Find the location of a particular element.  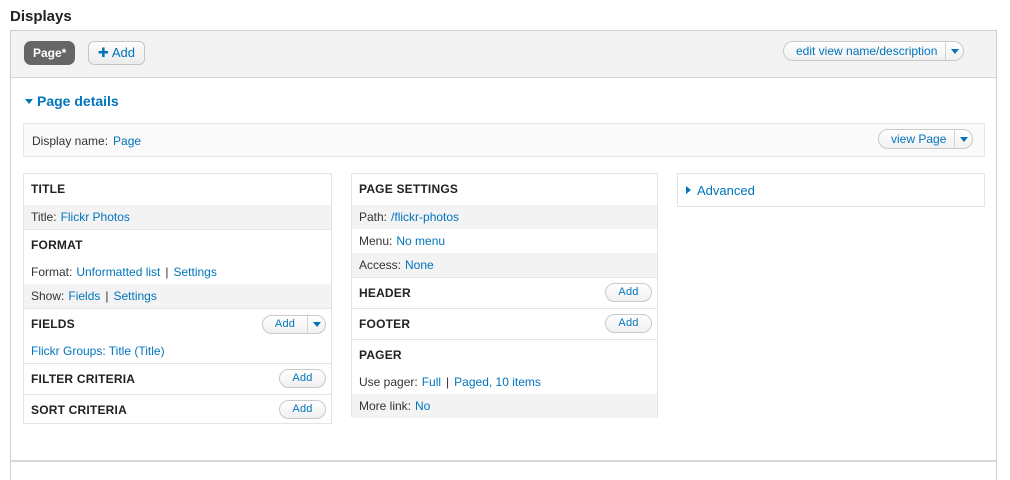

title-row: Title: Flickr Photos is located at coordinates (177, 217).